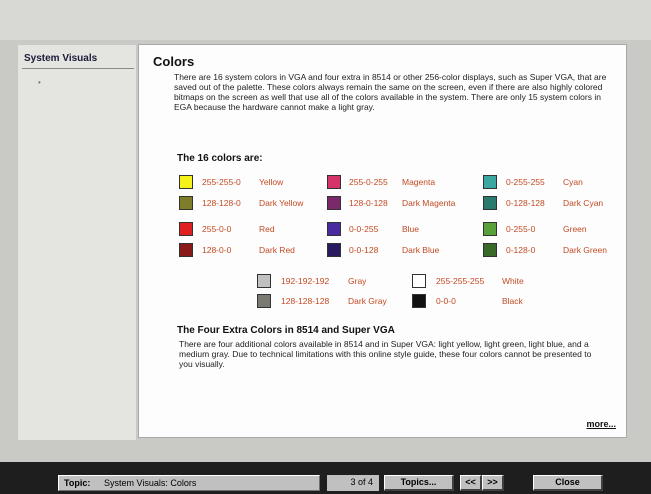  Describe the element at coordinates (419, 301) in the screenshot. I see `color-swatch-black` at that location.